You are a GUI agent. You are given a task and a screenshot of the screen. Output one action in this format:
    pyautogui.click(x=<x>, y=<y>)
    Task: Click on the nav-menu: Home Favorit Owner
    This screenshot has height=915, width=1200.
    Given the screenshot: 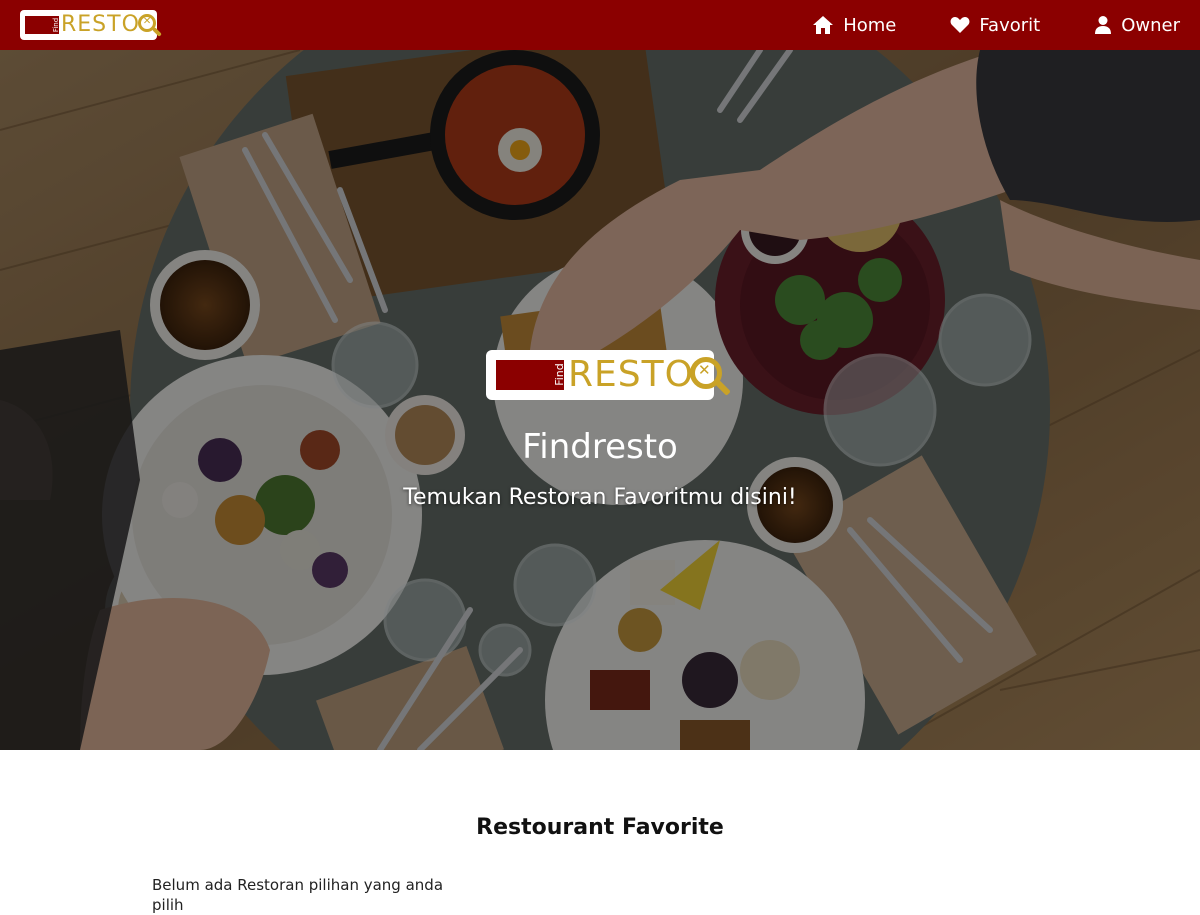 What is the action you would take?
    pyautogui.click(x=992, y=25)
    